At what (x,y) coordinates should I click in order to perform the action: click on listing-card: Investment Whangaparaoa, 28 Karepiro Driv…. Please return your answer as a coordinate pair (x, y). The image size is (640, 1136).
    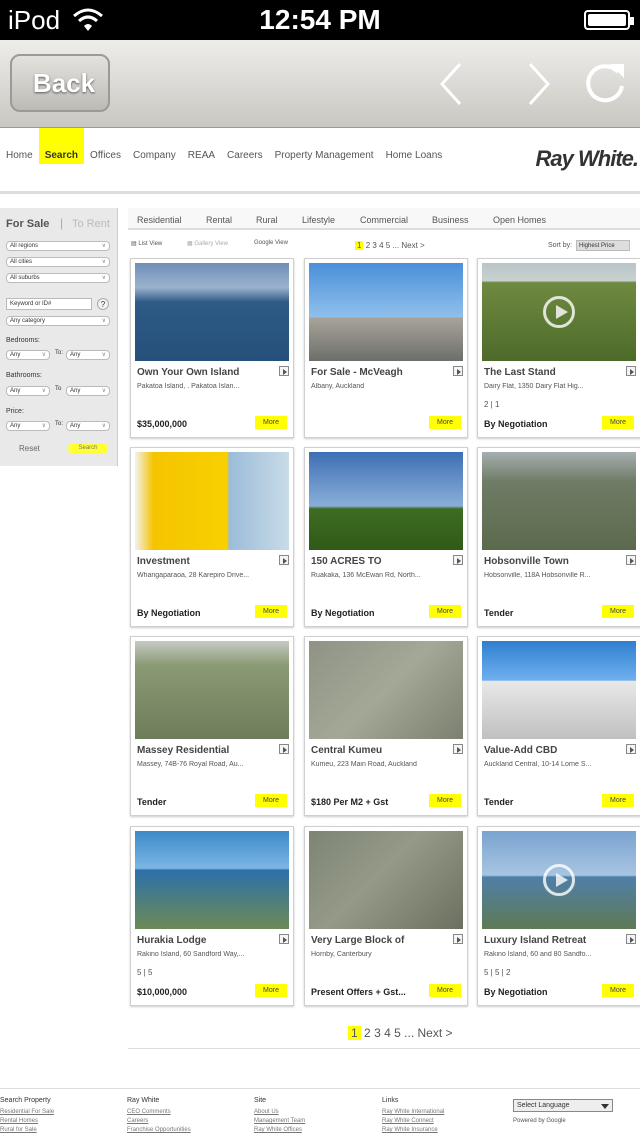
    Looking at the image, I should click on (212, 537).